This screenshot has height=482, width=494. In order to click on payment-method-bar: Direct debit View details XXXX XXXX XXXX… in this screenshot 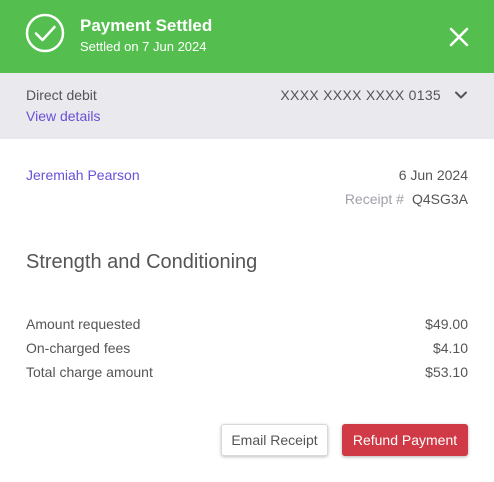, I will do `click(247, 106)`.